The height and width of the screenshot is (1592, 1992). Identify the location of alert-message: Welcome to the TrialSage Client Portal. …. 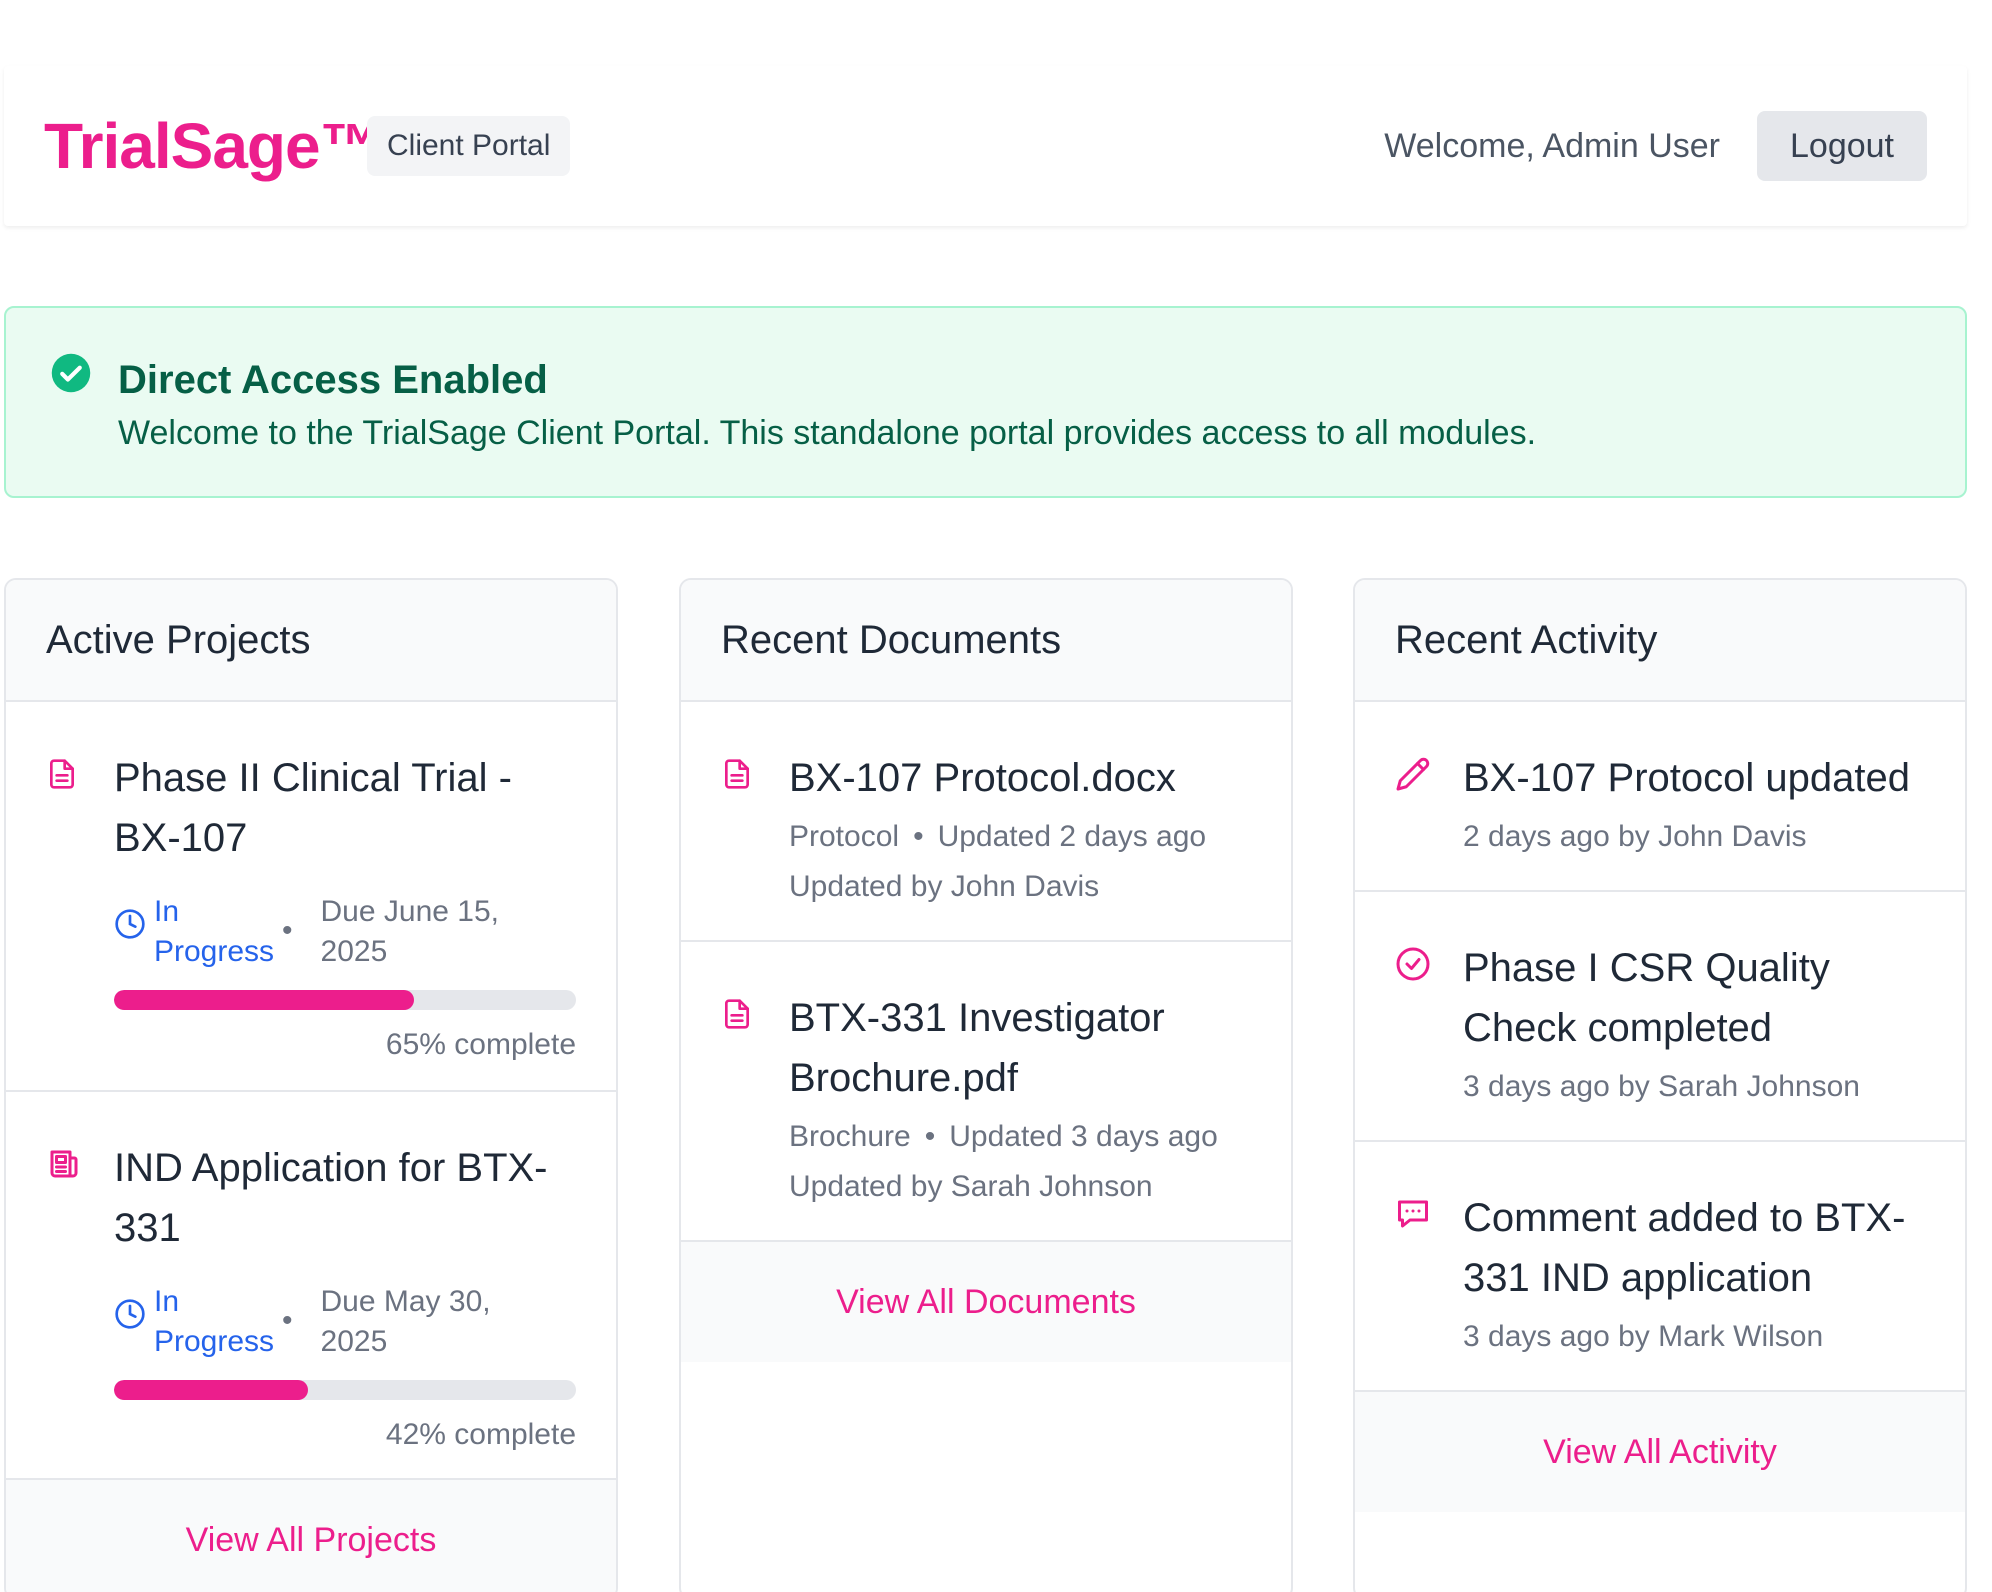
(827, 433).